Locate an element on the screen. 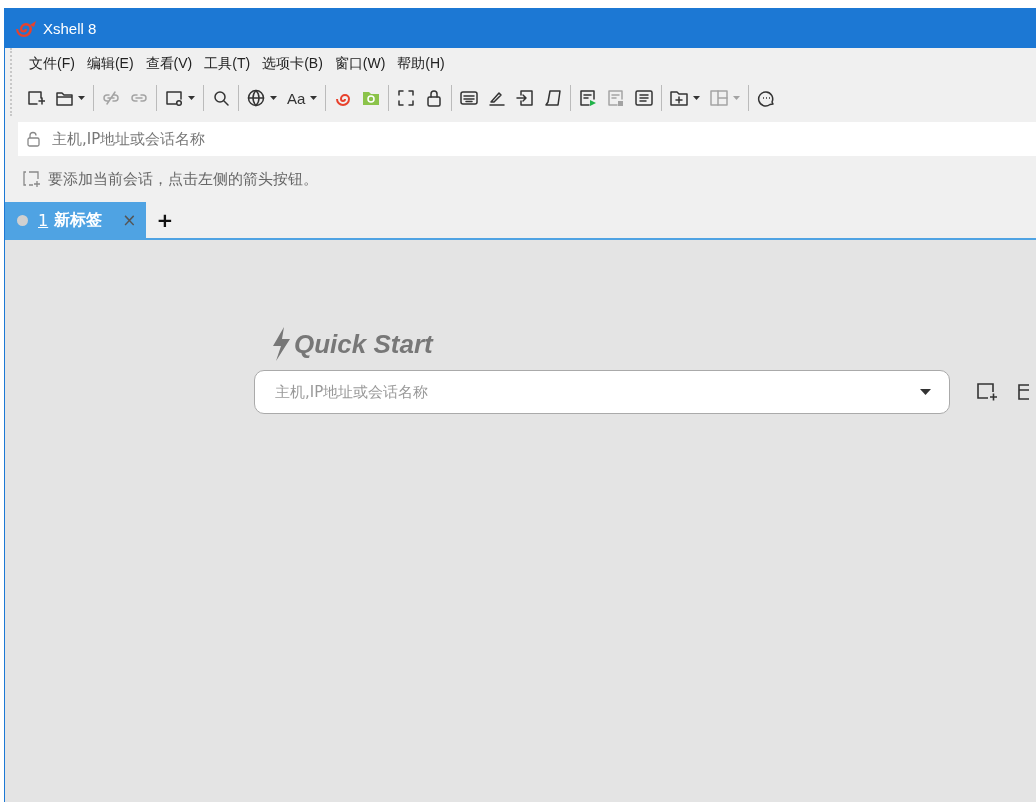  scroll-icon is located at coordinates (553, 98).